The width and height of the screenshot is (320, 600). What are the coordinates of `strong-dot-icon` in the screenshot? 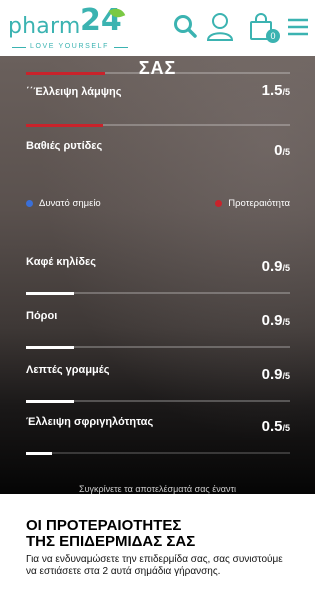 It's located at (29, 203).